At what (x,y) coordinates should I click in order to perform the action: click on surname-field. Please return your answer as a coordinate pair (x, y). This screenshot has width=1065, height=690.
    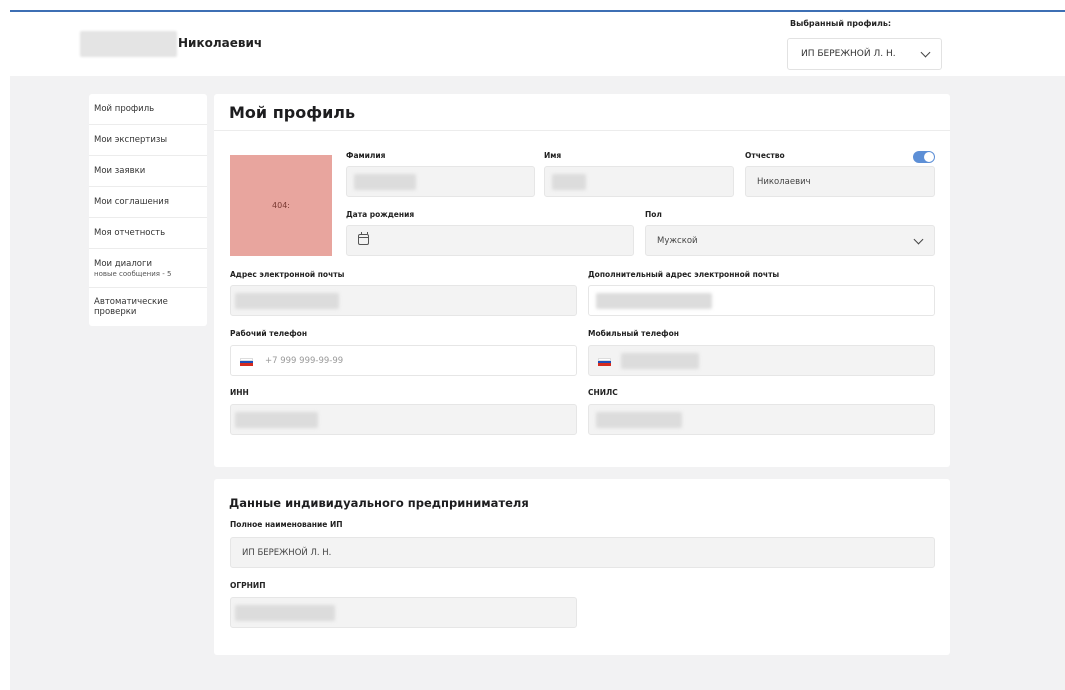
    Looking at the image, I should click on (440, 181).